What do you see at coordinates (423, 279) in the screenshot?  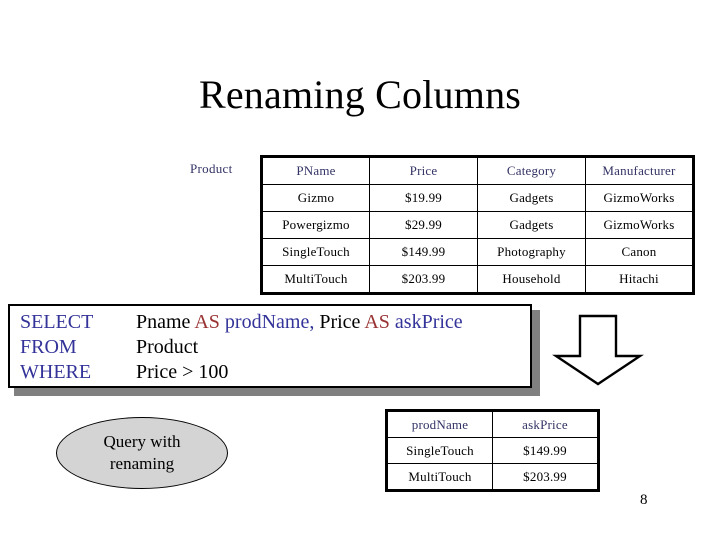 I see `cell-price: $203.99` at bounding box center [423, 279].